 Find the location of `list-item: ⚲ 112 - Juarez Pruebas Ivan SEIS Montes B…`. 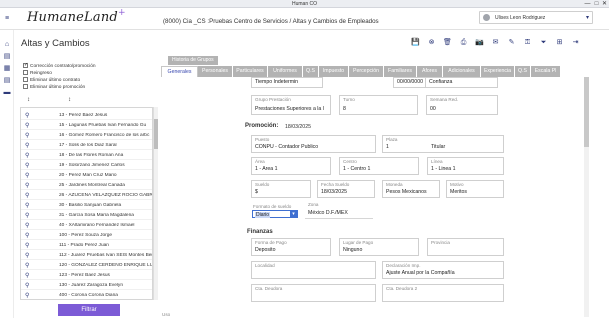

list-item: ⚲ 112 - Juarez Pruebas Ivan SEIS Montes B… is located at coordinates (86, 255).